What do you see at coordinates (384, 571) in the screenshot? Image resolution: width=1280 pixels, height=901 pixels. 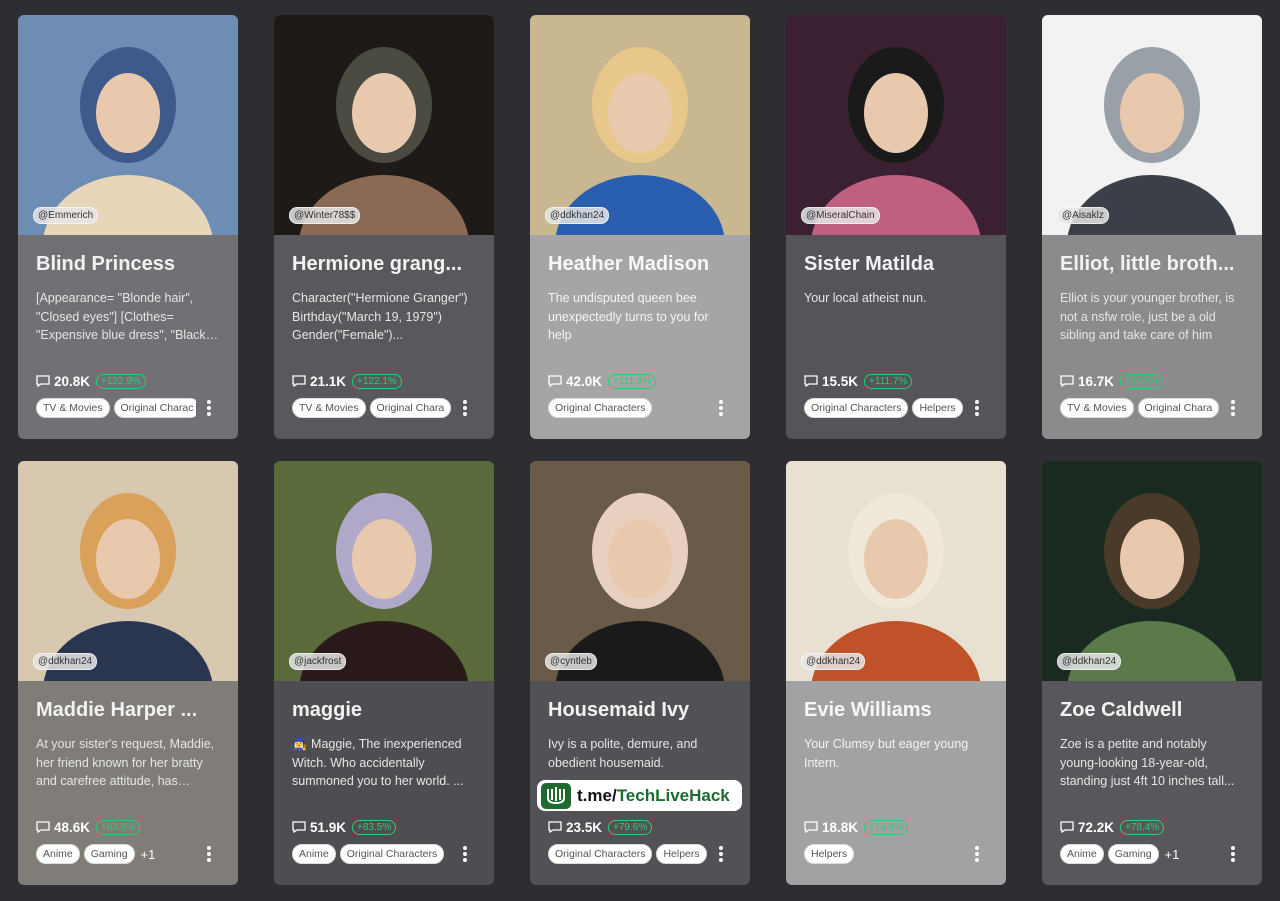 I see `character-image: @jackfrost` at bounding box center [384, 571].